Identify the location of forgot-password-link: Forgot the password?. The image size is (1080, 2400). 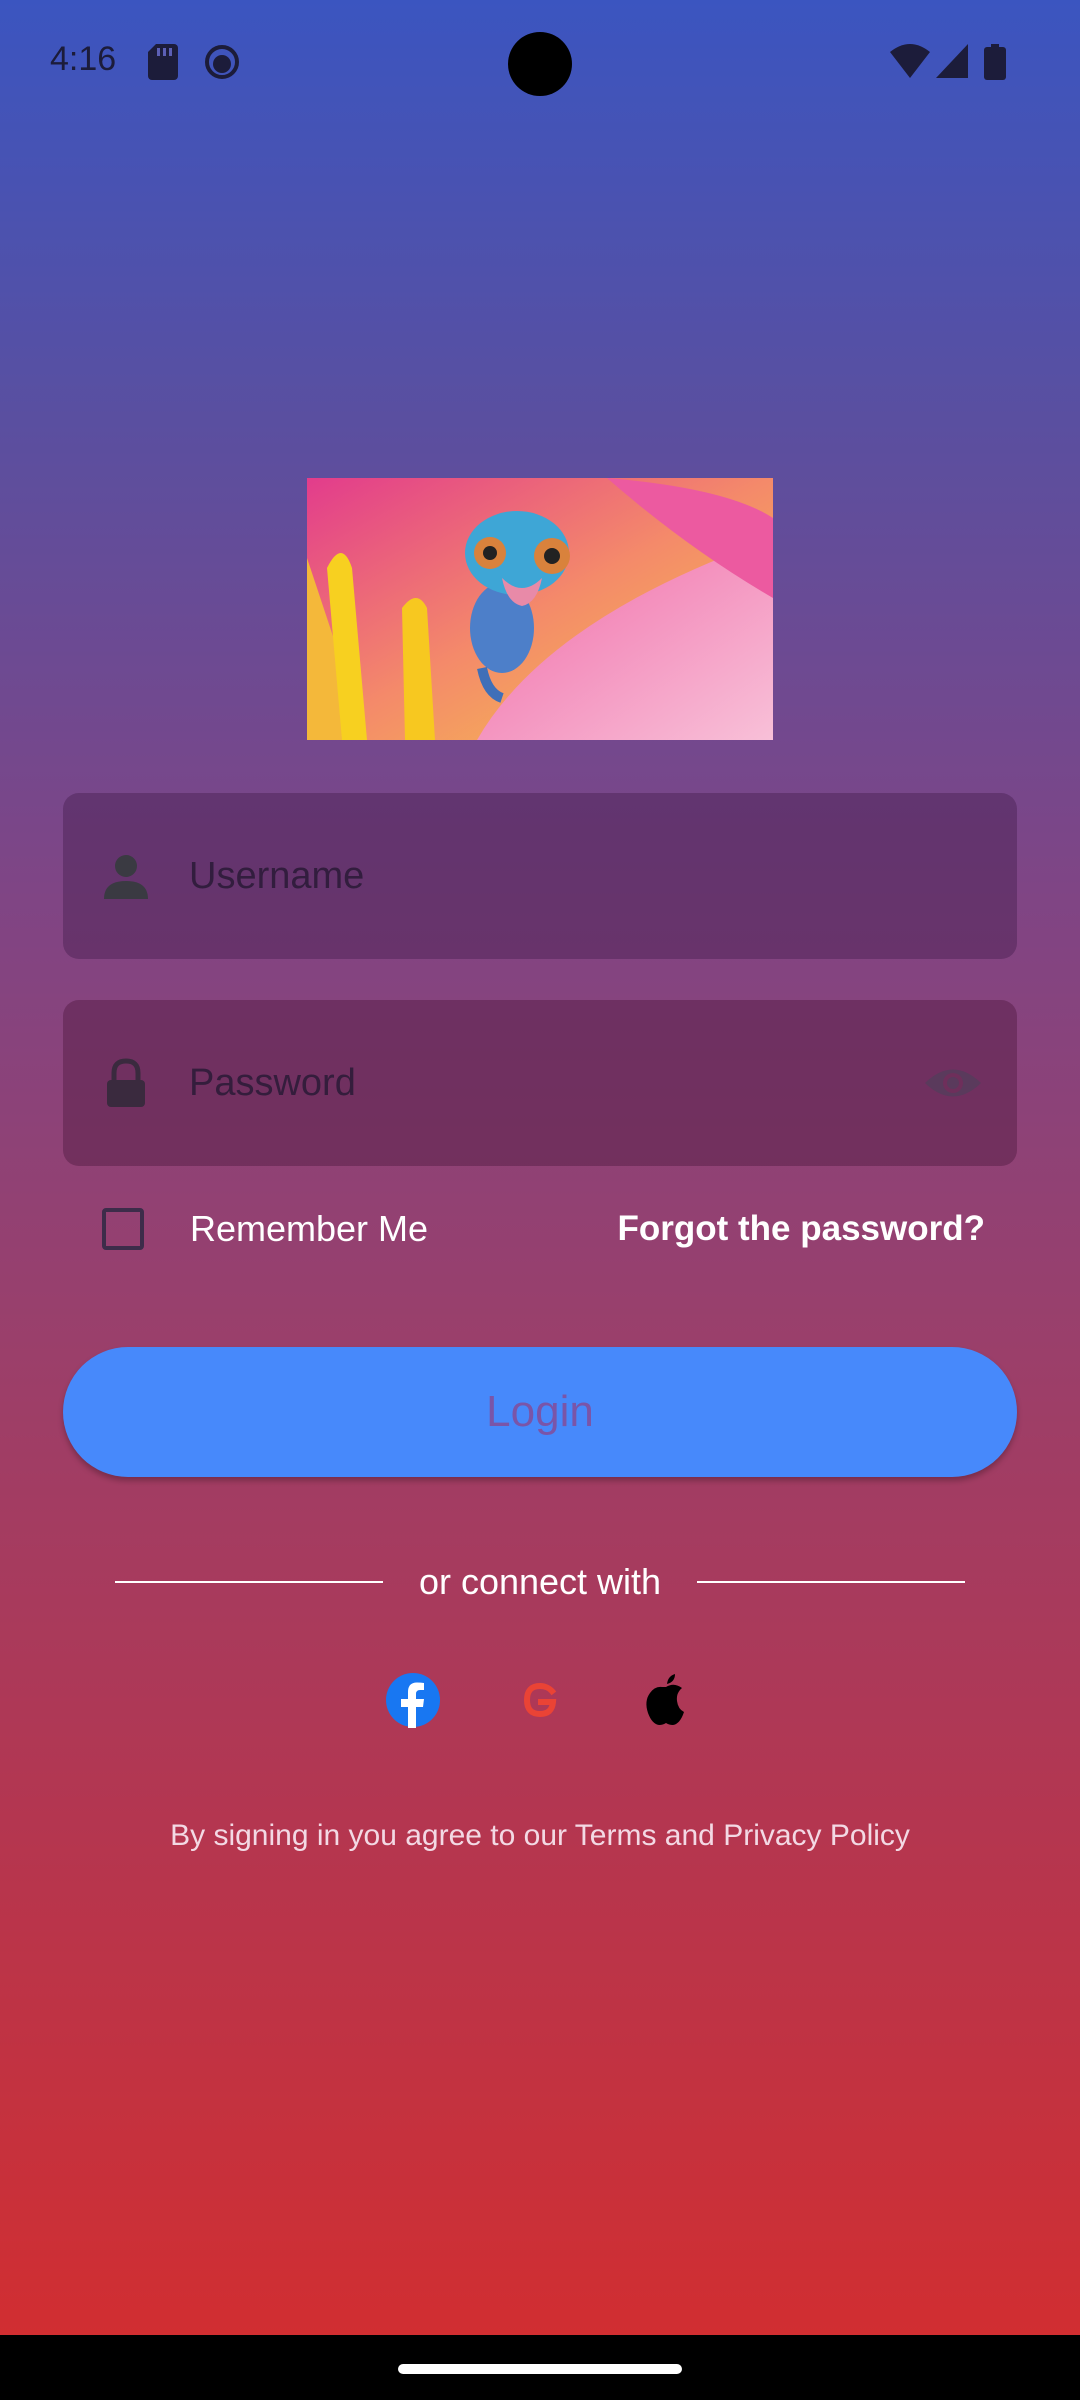
(802, 1229).